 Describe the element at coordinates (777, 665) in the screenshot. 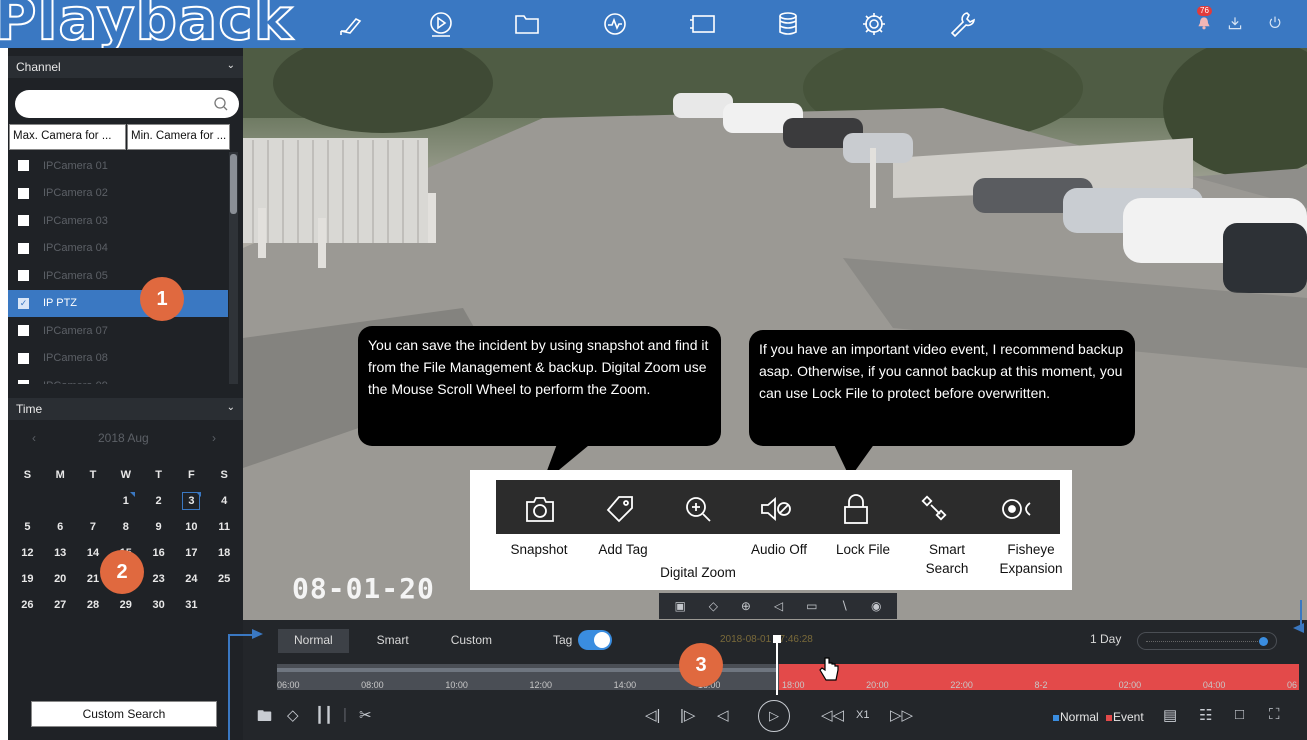

I see `timeline-playhead` at that location.